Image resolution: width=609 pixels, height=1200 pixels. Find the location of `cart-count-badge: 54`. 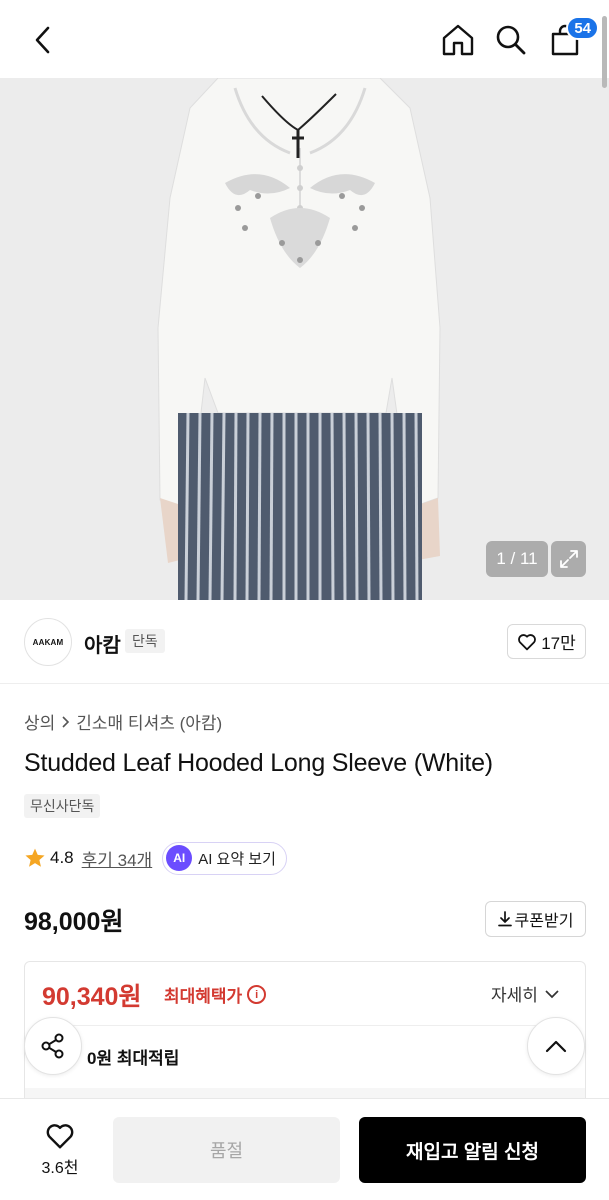

cart-count-badge: 54 is located at coordinates (582, 28).